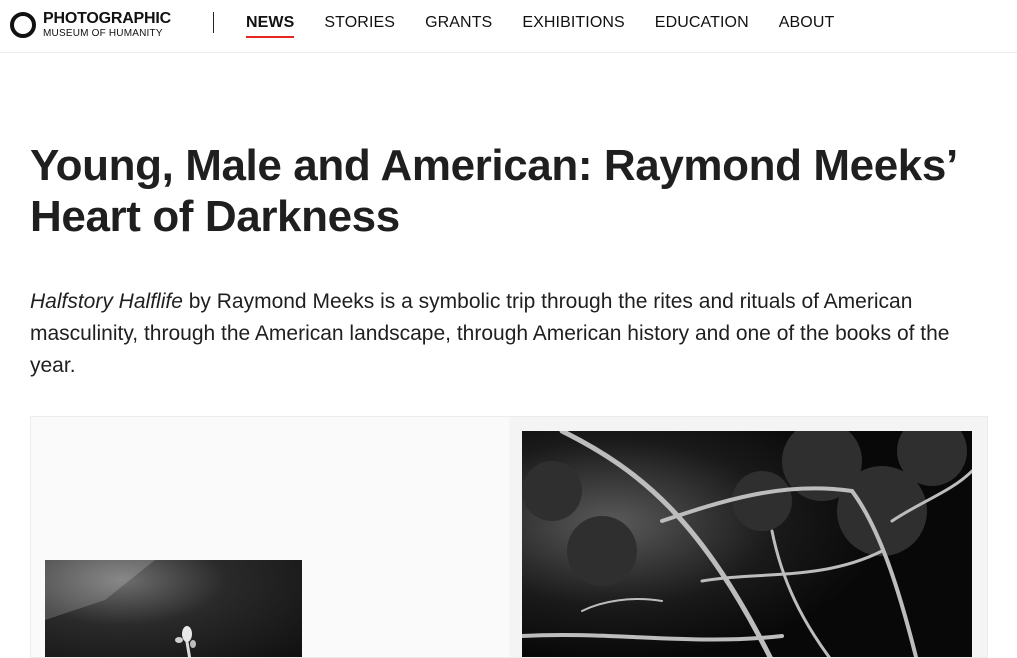  Describe the element at coordinates (120, 608) in the screenshot. I see `flower-silhouette-icon` at that location.